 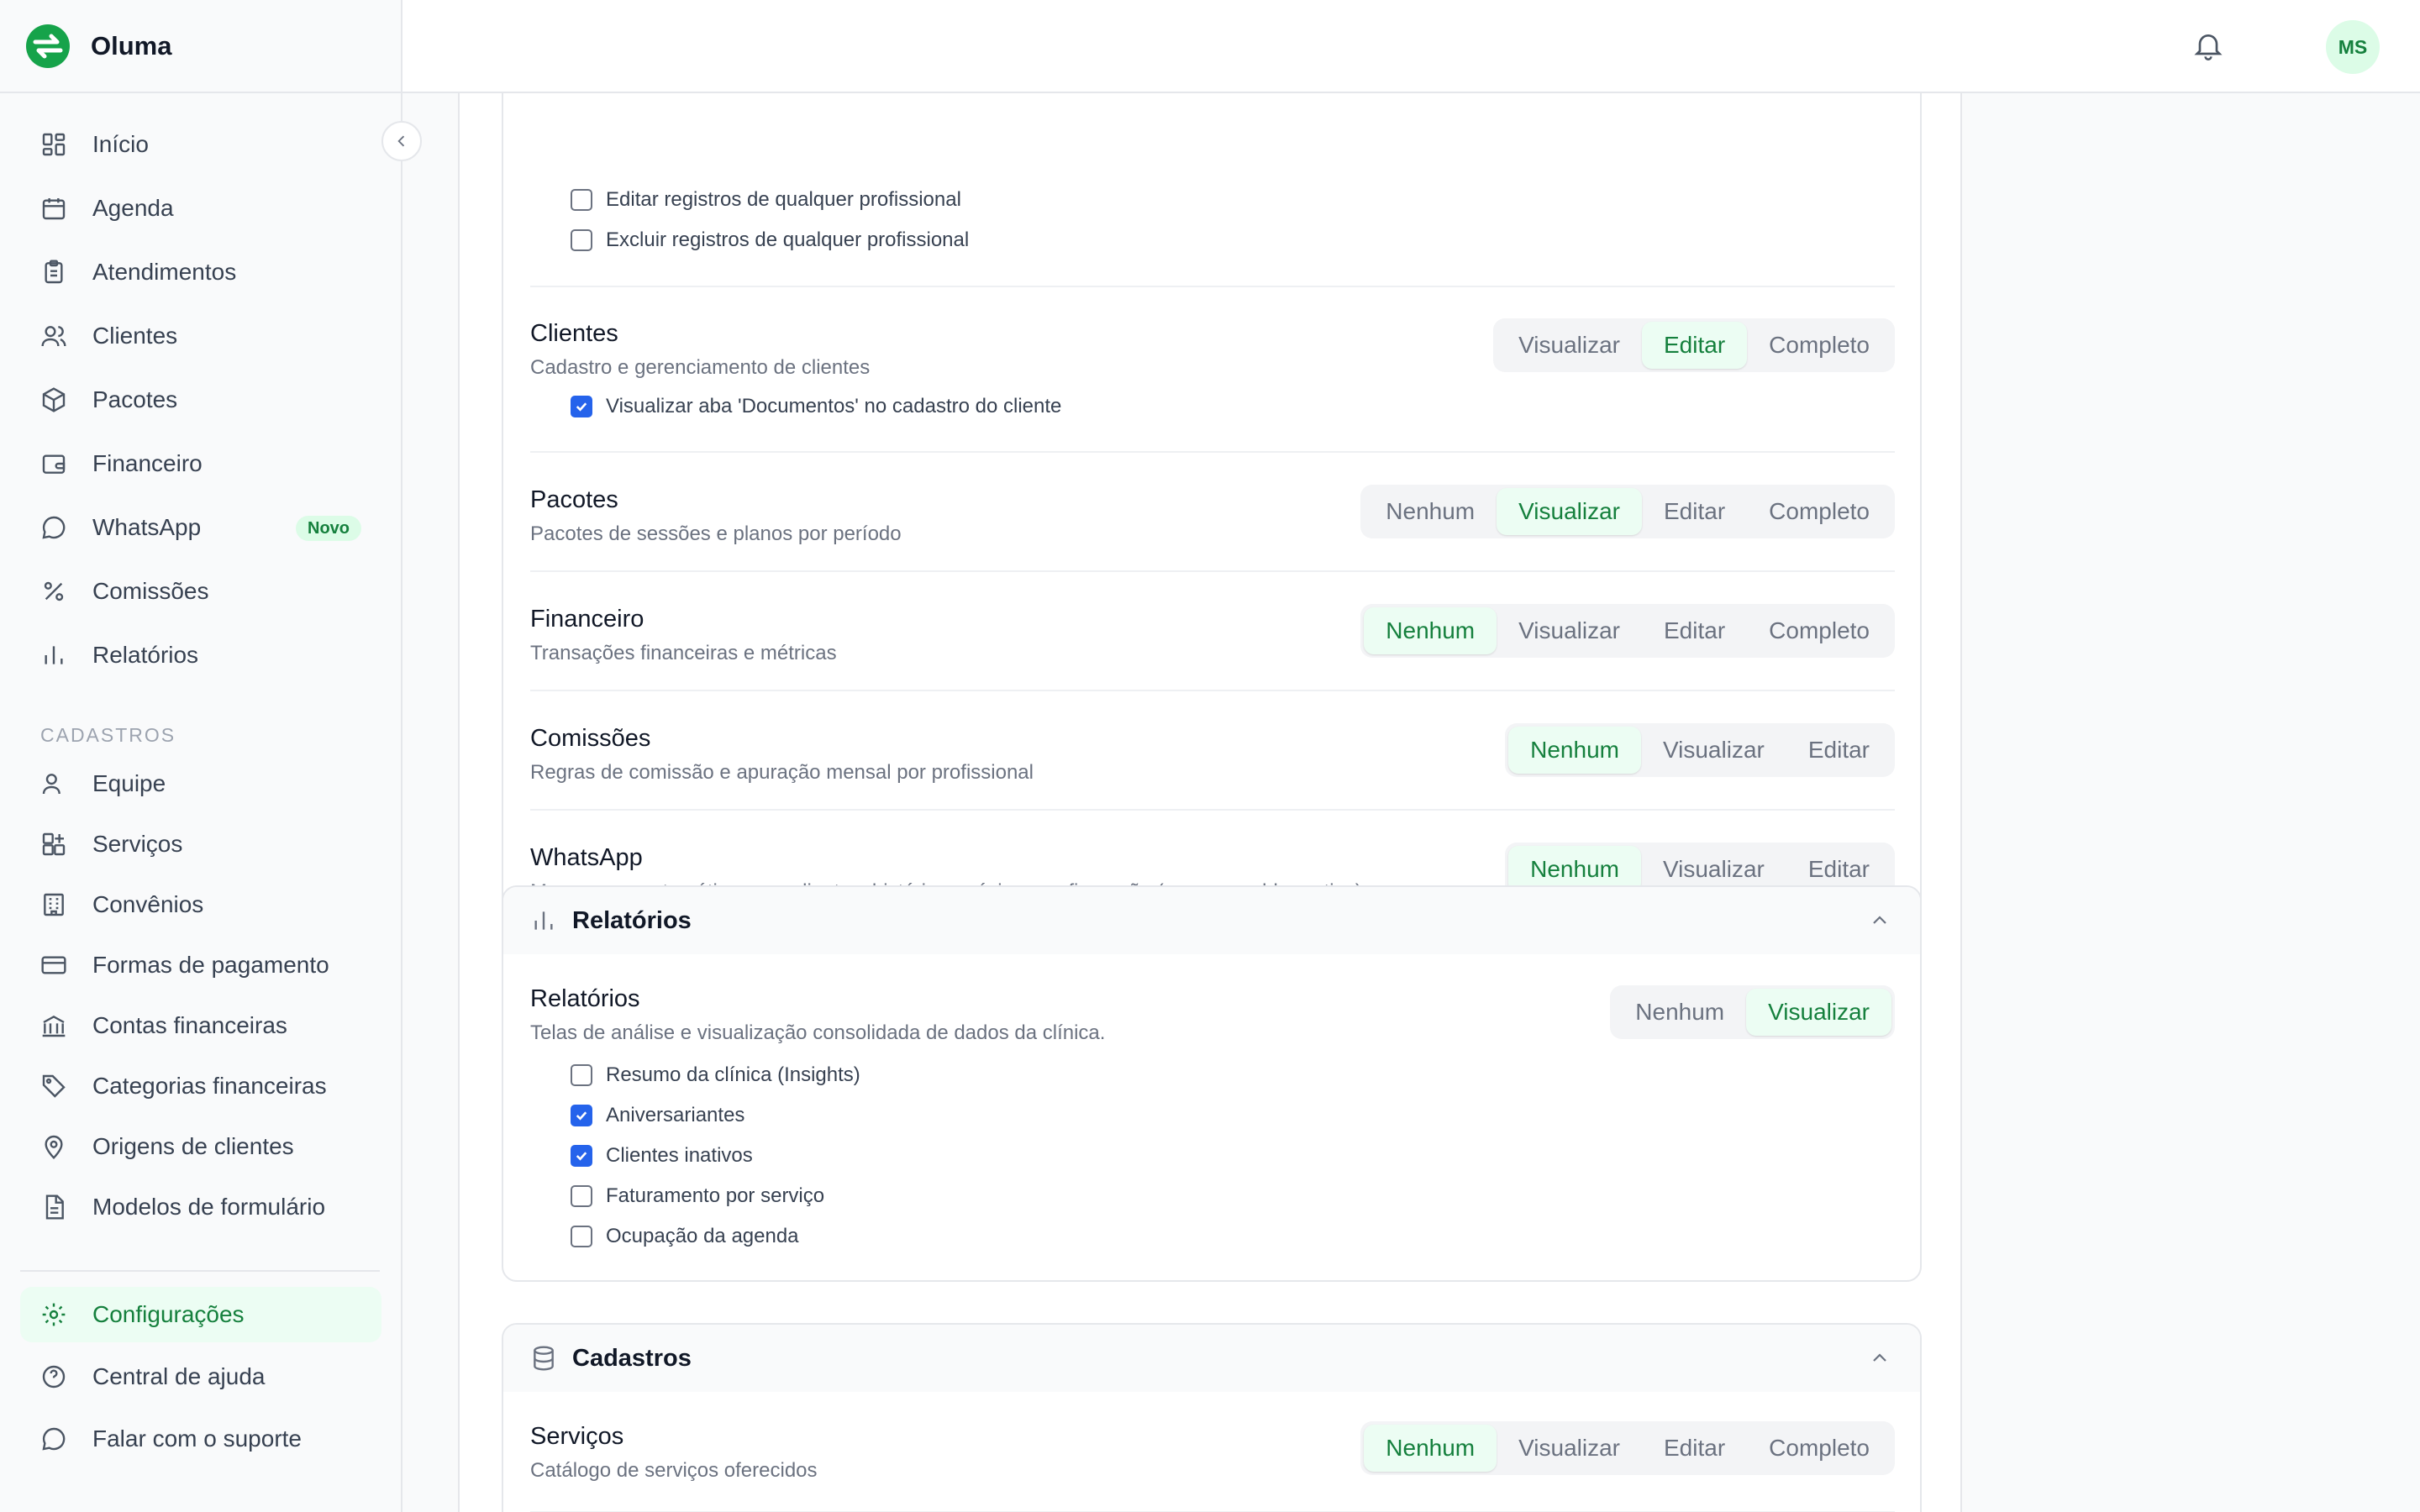 I want to click on sidebar-item-configuracoes: Configurações, so click(x=200, y=1314).